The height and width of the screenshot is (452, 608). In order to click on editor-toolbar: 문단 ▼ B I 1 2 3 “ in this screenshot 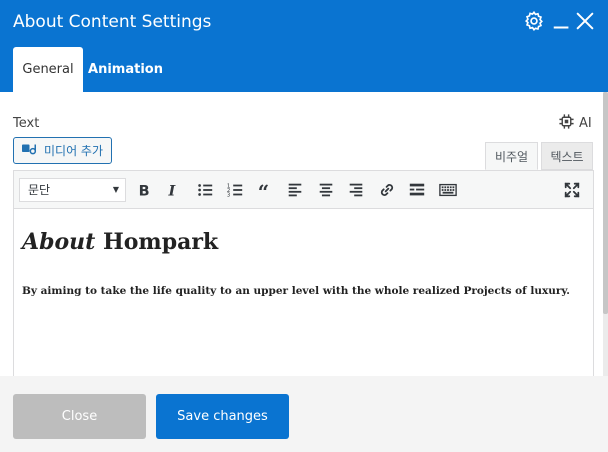, I will do `click(303, 190)`.